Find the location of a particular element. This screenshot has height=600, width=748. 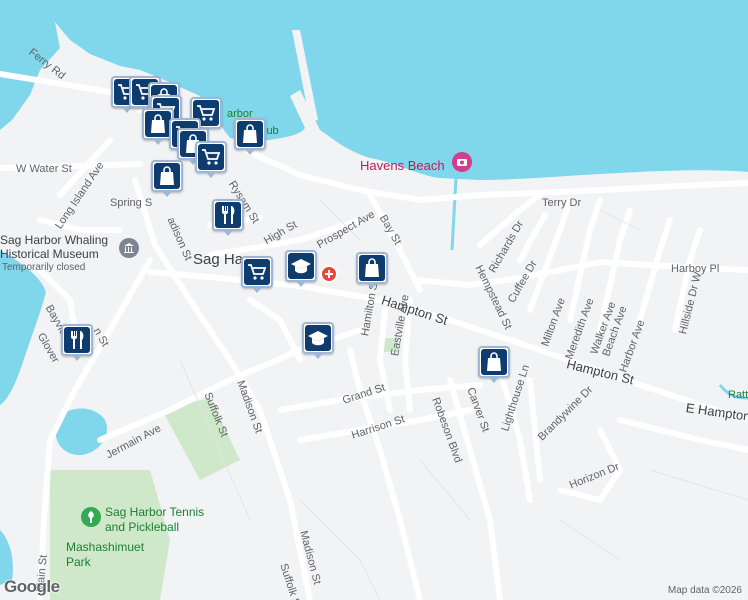

park-label-line1: Sag Harbor Tennis is located at coordinates (154, 512).